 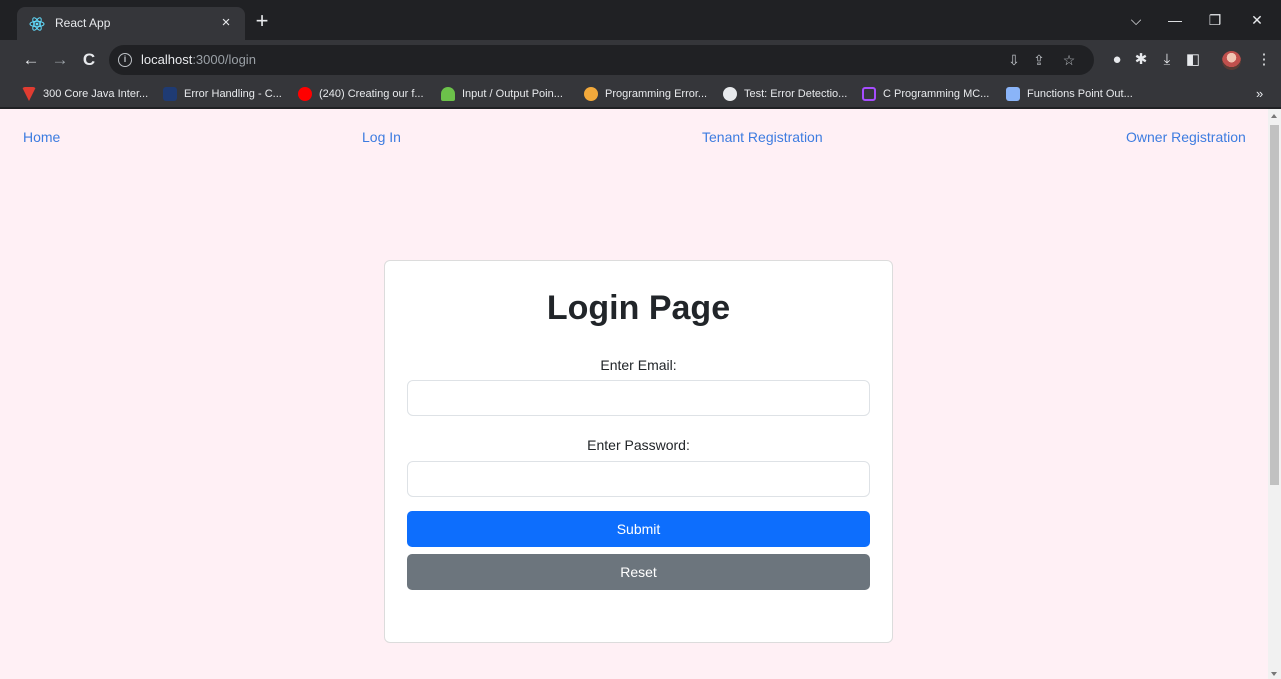 I want to click on password-label: Enter Password:, so click(x=638, y=445).